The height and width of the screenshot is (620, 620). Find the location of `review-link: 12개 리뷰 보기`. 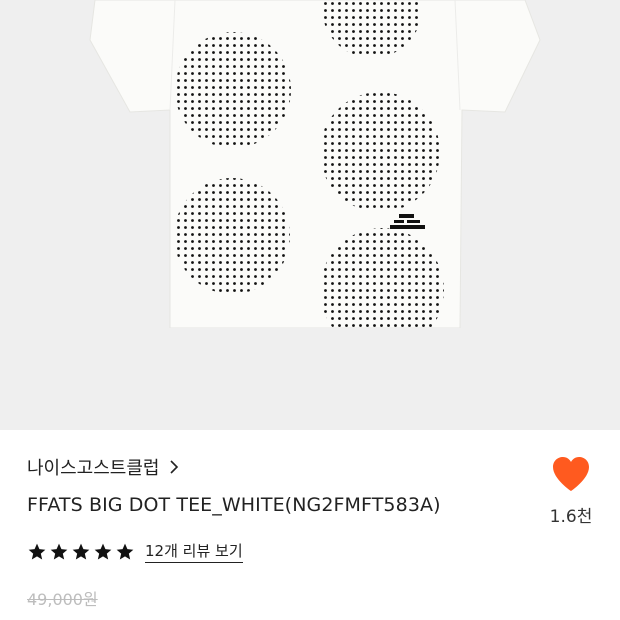

review-link: 12개 리뷰 보기 is located at coordinates (194, 551).